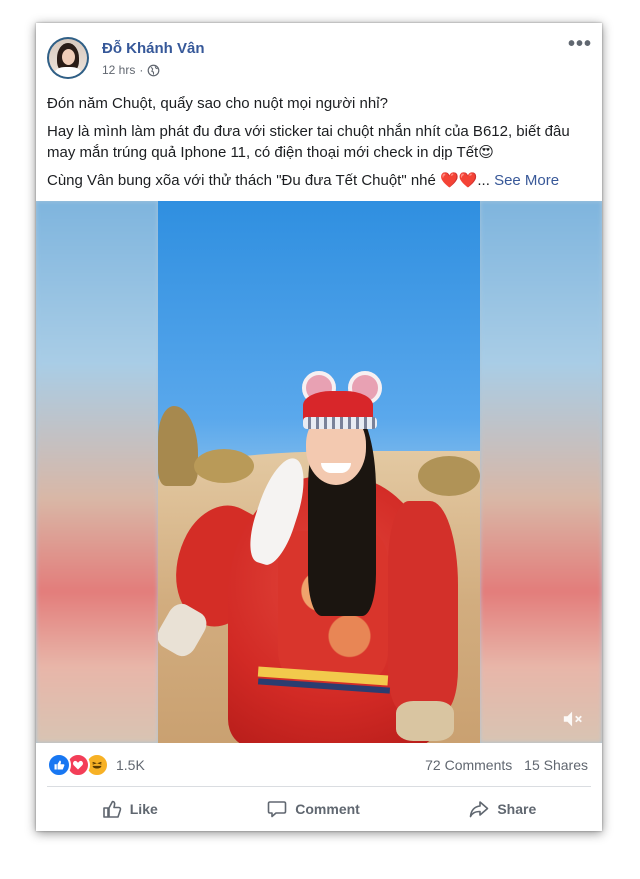  What do you see at coordinates (277, 809) in the screenshot?
I see `comment-icon` at bounding box center [277, 809].